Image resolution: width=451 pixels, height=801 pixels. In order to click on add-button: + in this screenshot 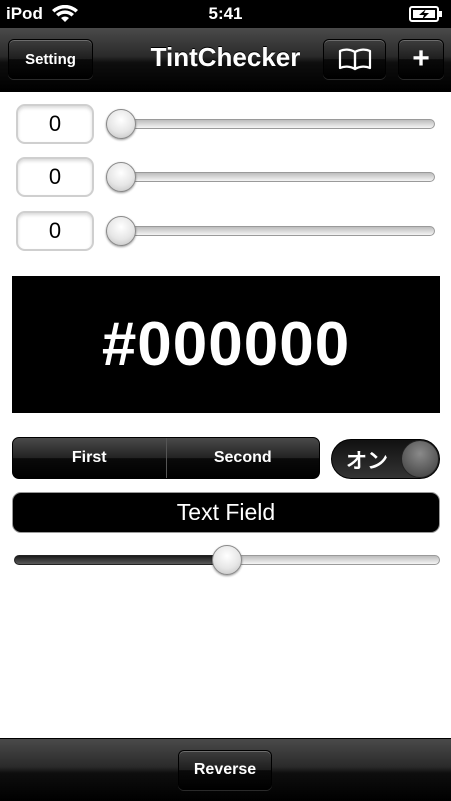, I will do `click(421, 59)`.